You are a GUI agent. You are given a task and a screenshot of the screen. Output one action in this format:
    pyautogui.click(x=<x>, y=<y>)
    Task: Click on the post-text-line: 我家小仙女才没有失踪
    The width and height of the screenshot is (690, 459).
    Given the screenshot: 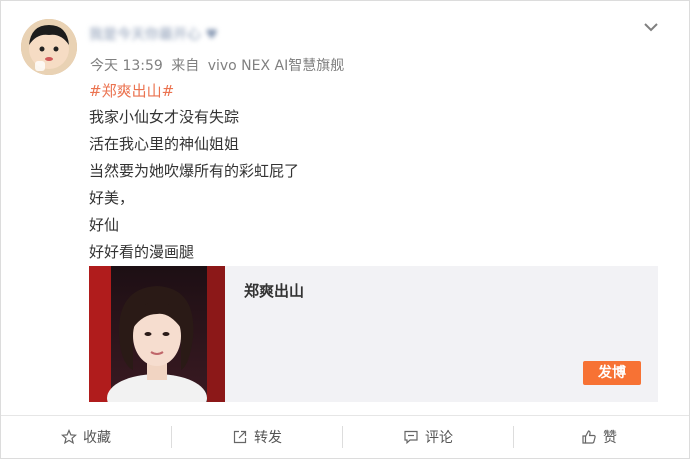 What is the action you would take?
    pyautogui.click(x=164, y=117)
    